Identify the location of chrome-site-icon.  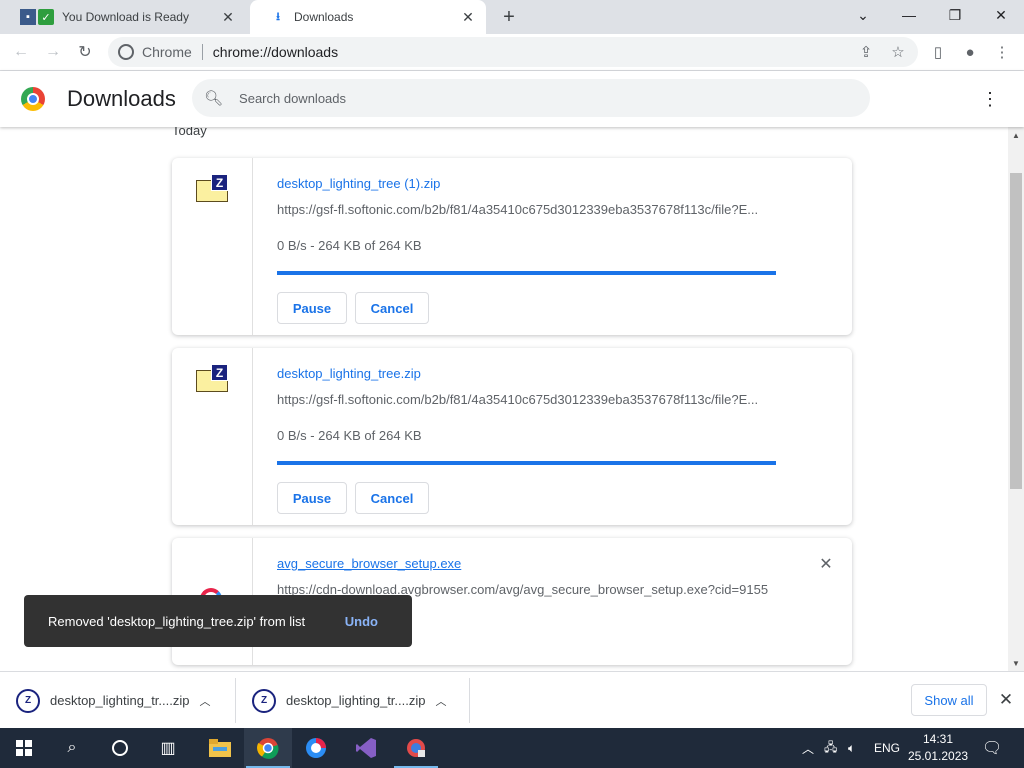
(126, 52).